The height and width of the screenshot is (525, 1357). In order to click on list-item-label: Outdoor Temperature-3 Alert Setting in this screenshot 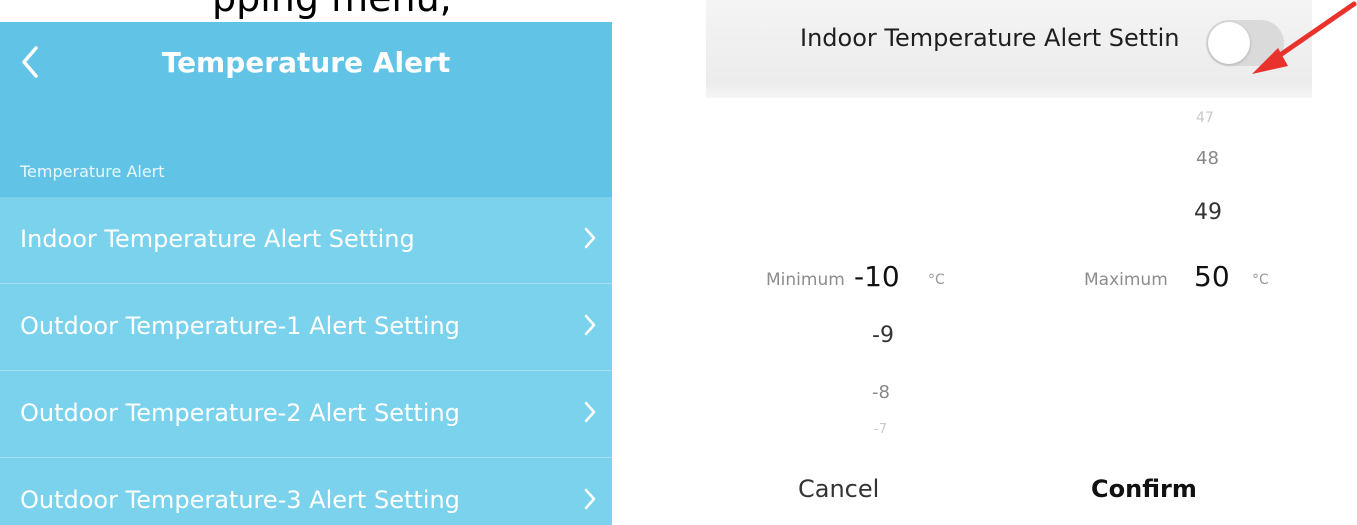, I will do `click(240, 500)`.